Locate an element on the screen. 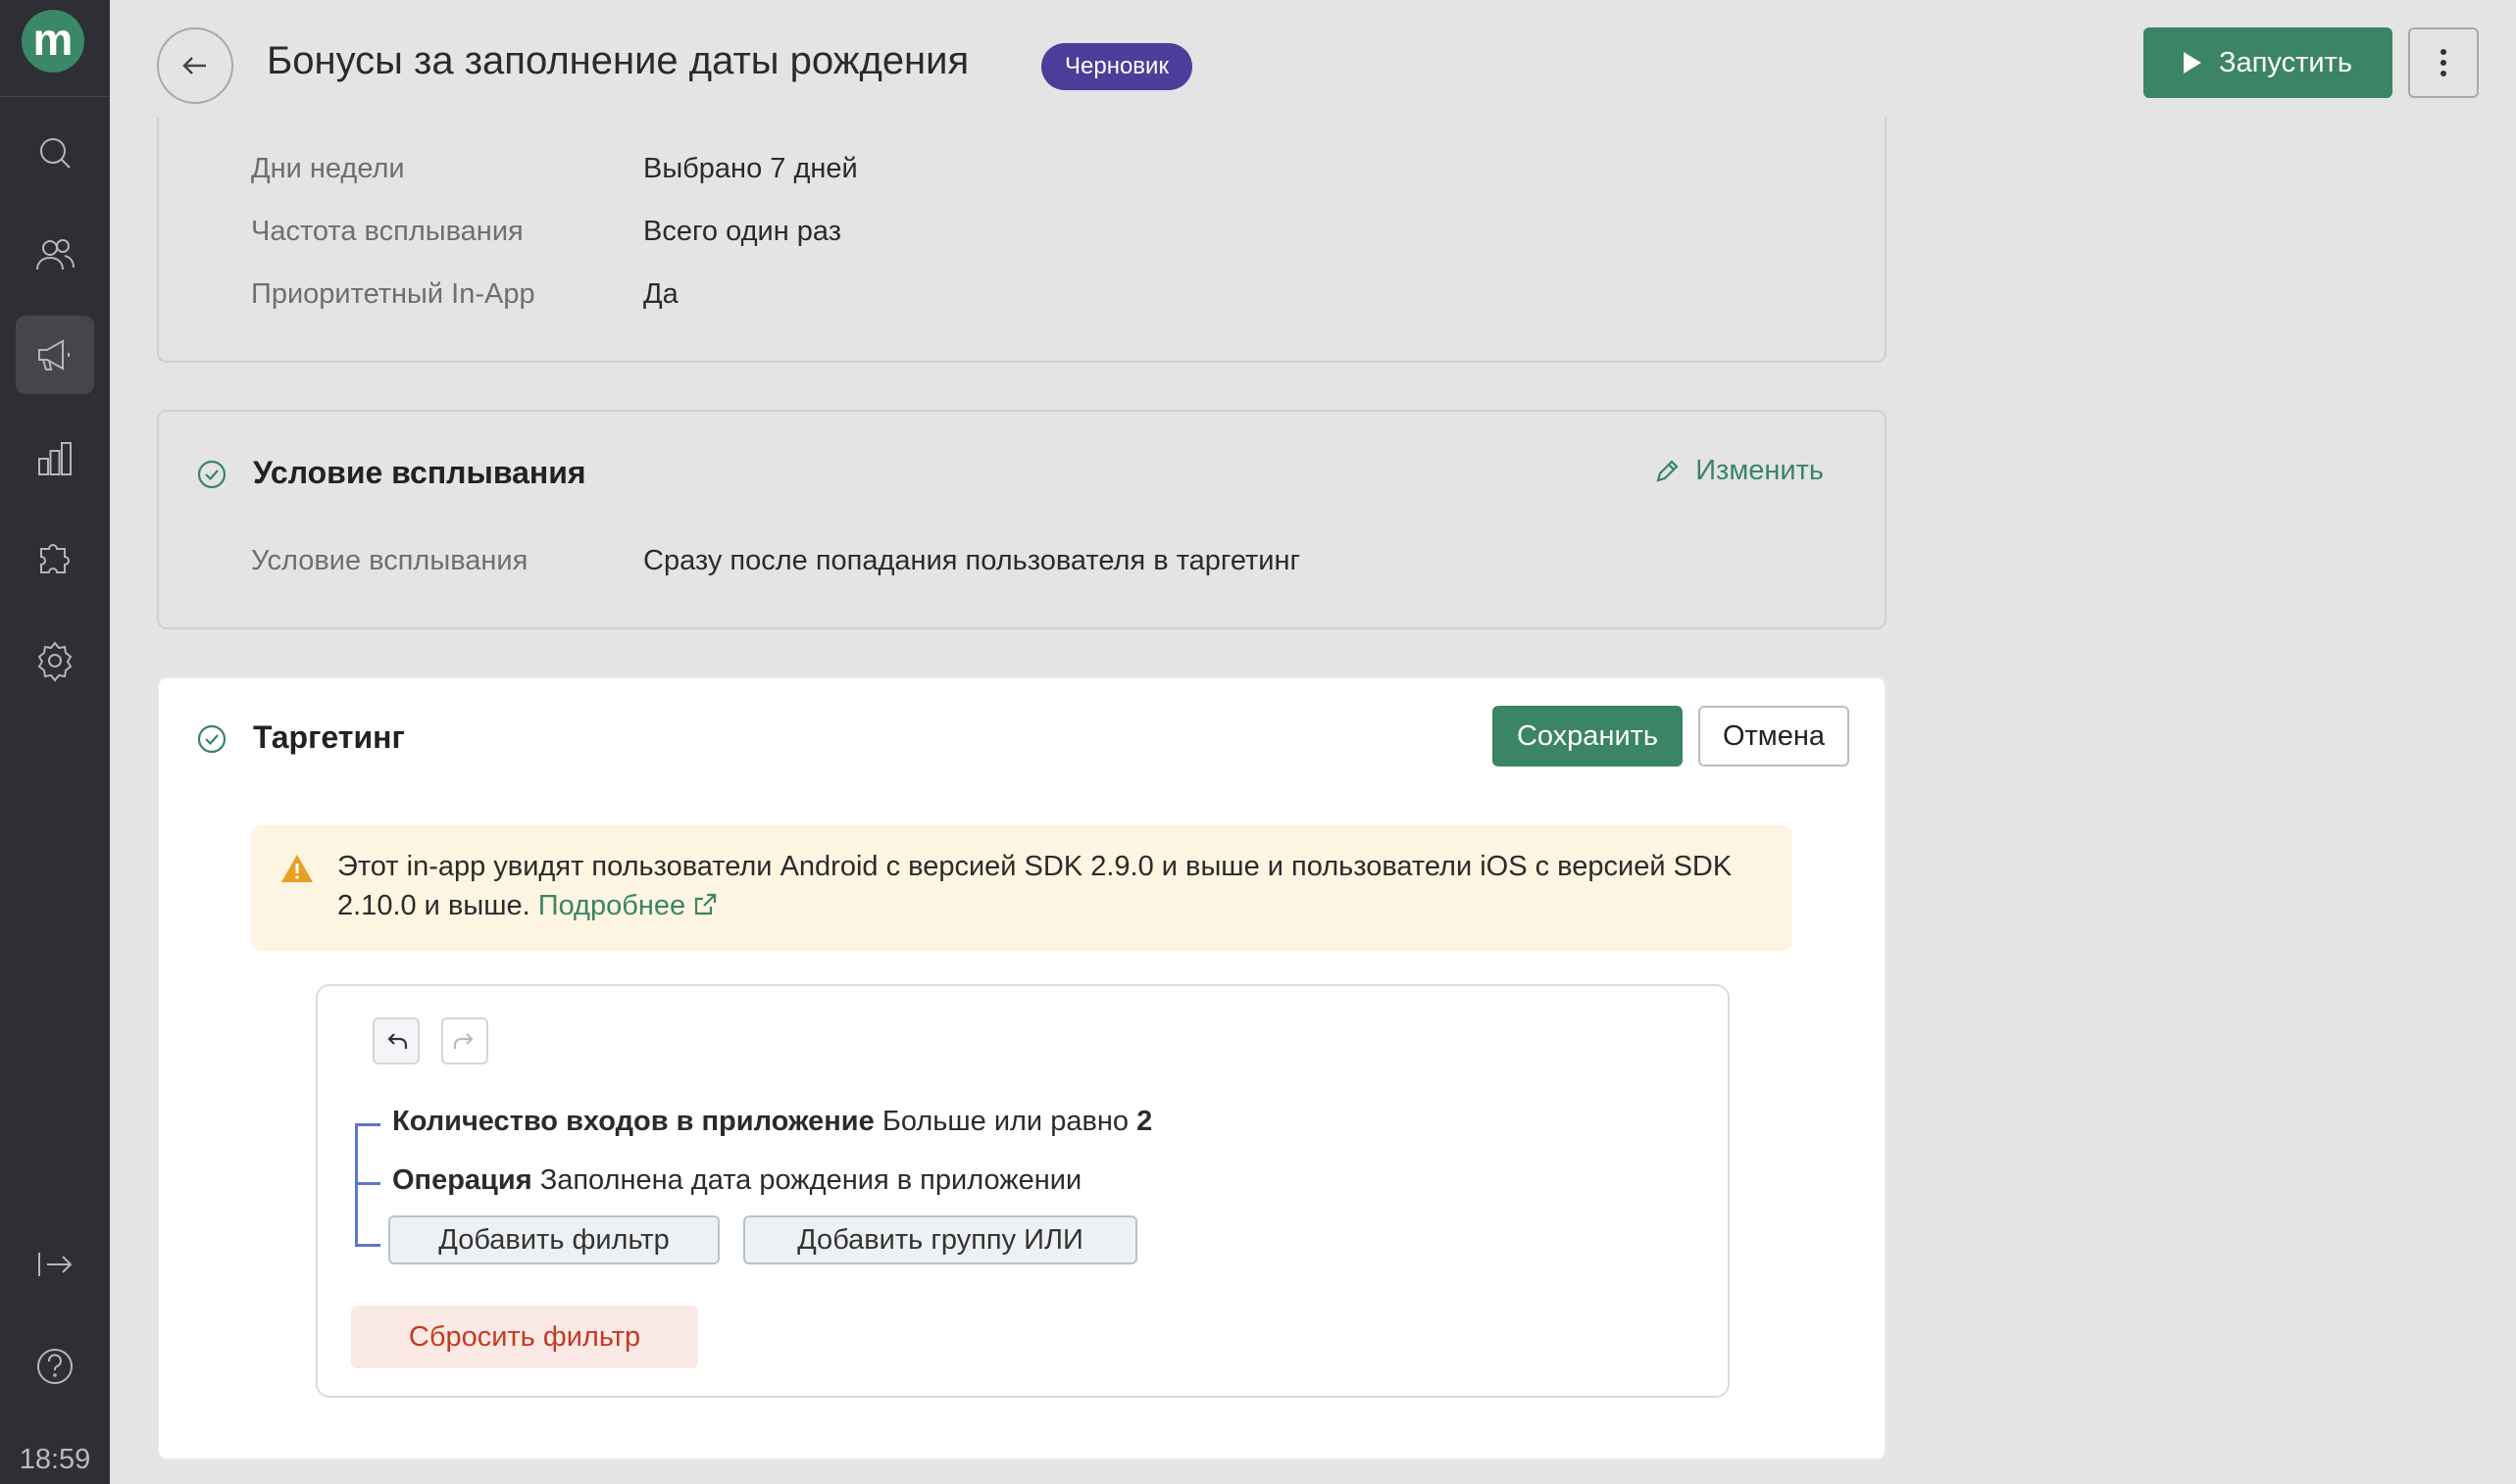  learn-more-link: Подробнее is located at coordinates (629, 905).